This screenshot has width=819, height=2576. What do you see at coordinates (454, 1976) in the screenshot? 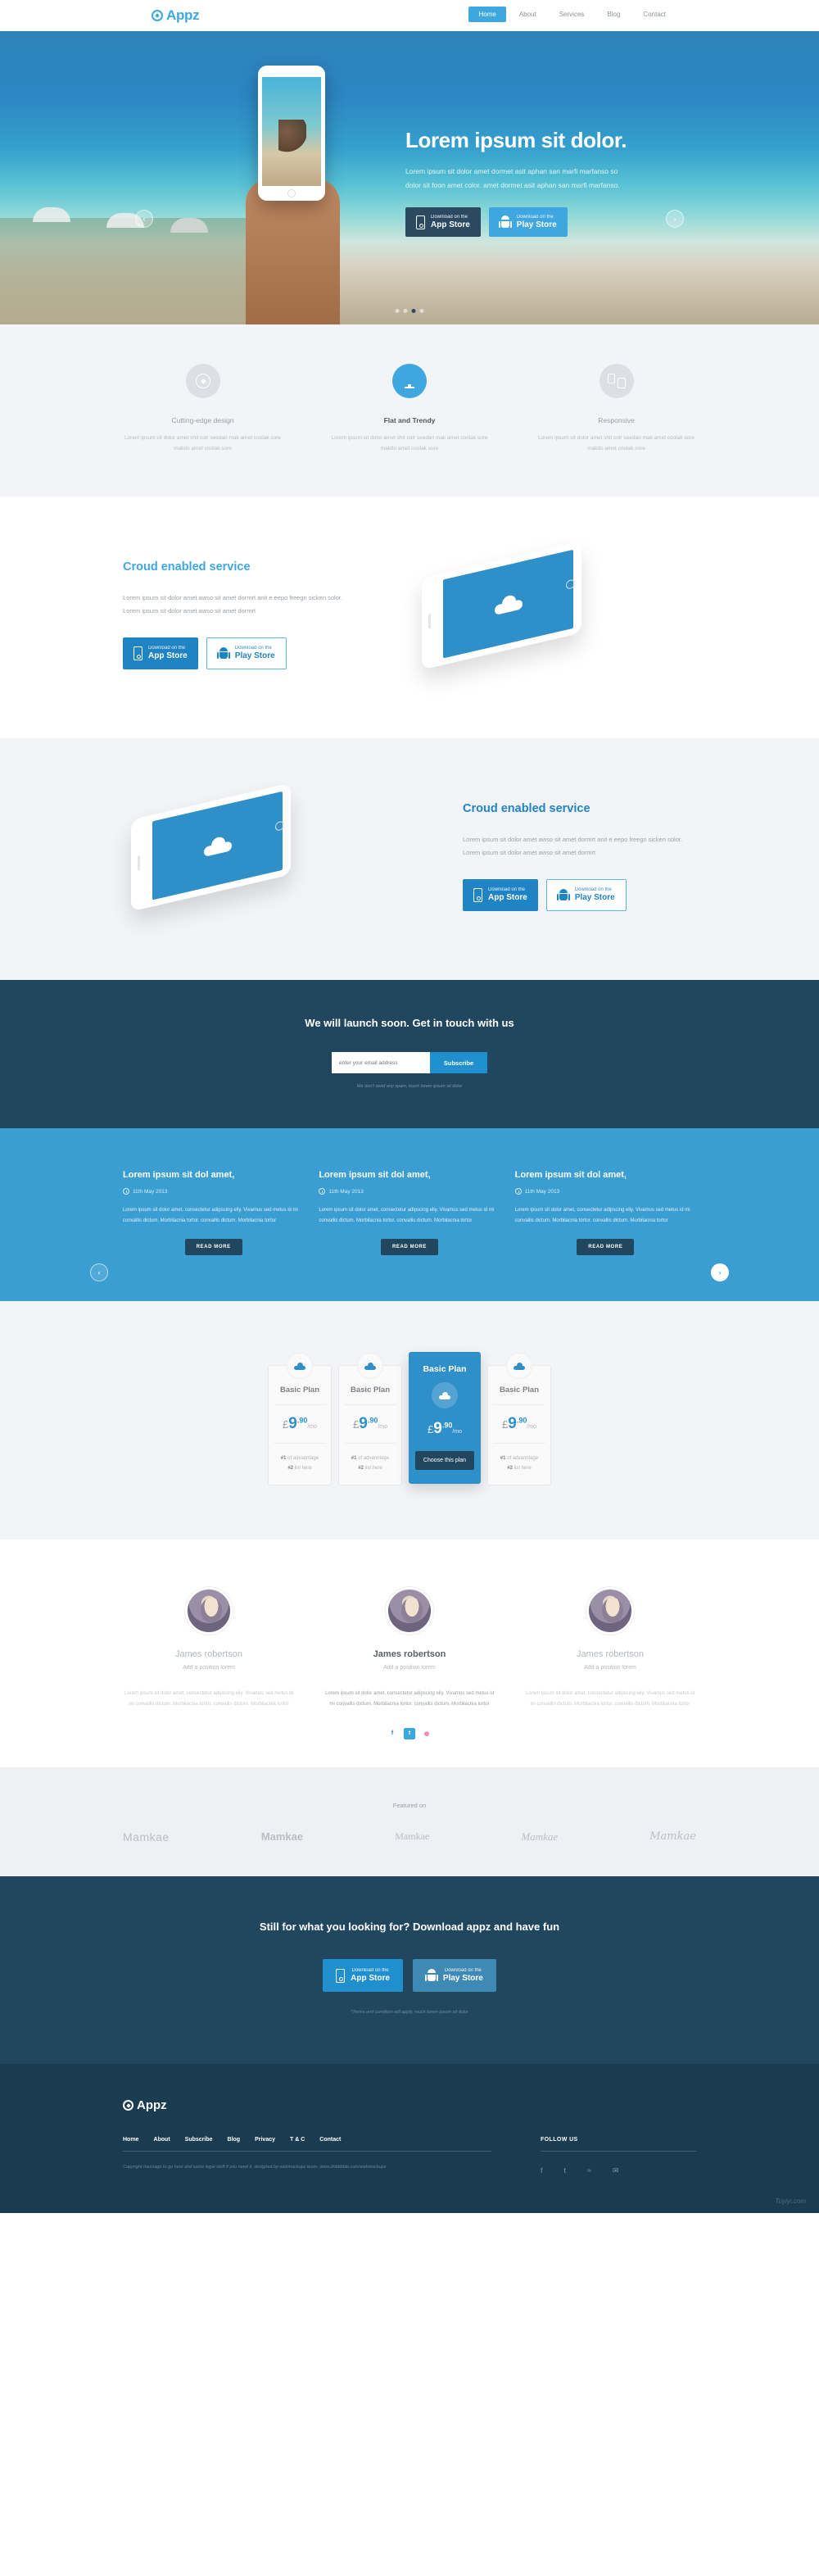
I see `cta-play-store-button: Download on the Play Store` at bounding box center [454, 1976].